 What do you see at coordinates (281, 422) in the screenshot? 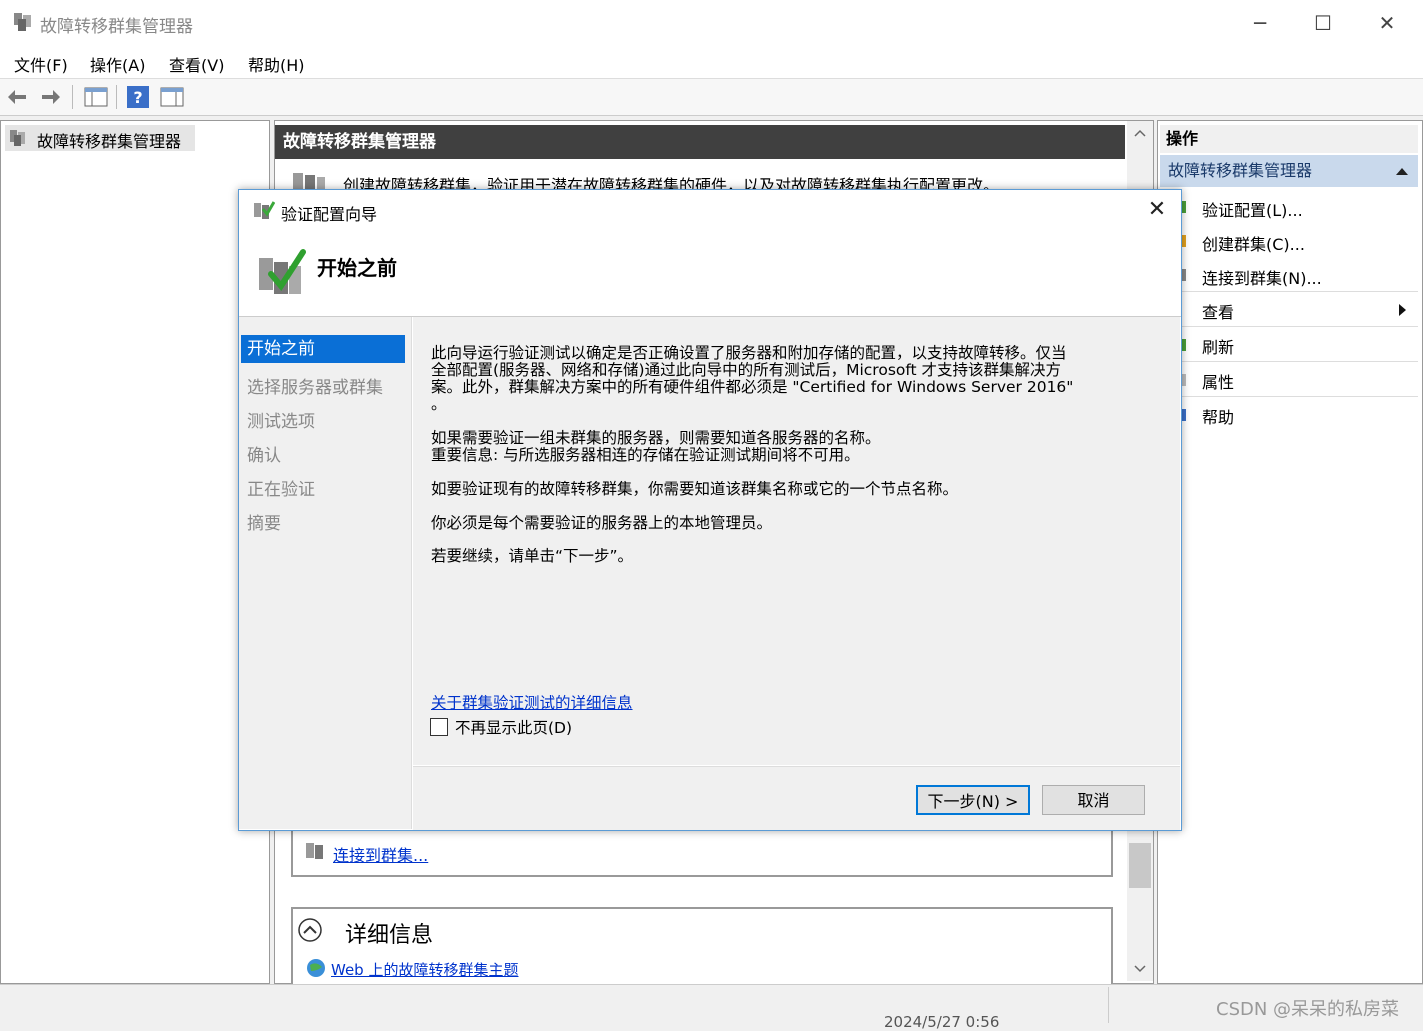
I see `step-test-options: 测试选项` at bounding box center [281, 422].